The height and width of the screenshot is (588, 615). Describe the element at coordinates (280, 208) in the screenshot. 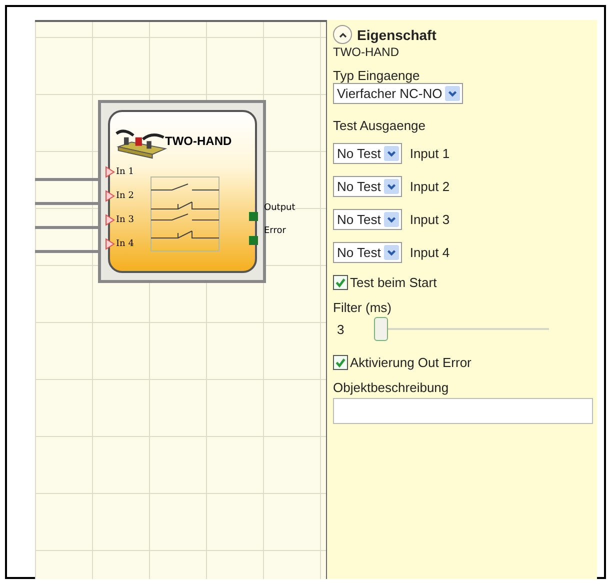

I see `output-label: Output` at that location.